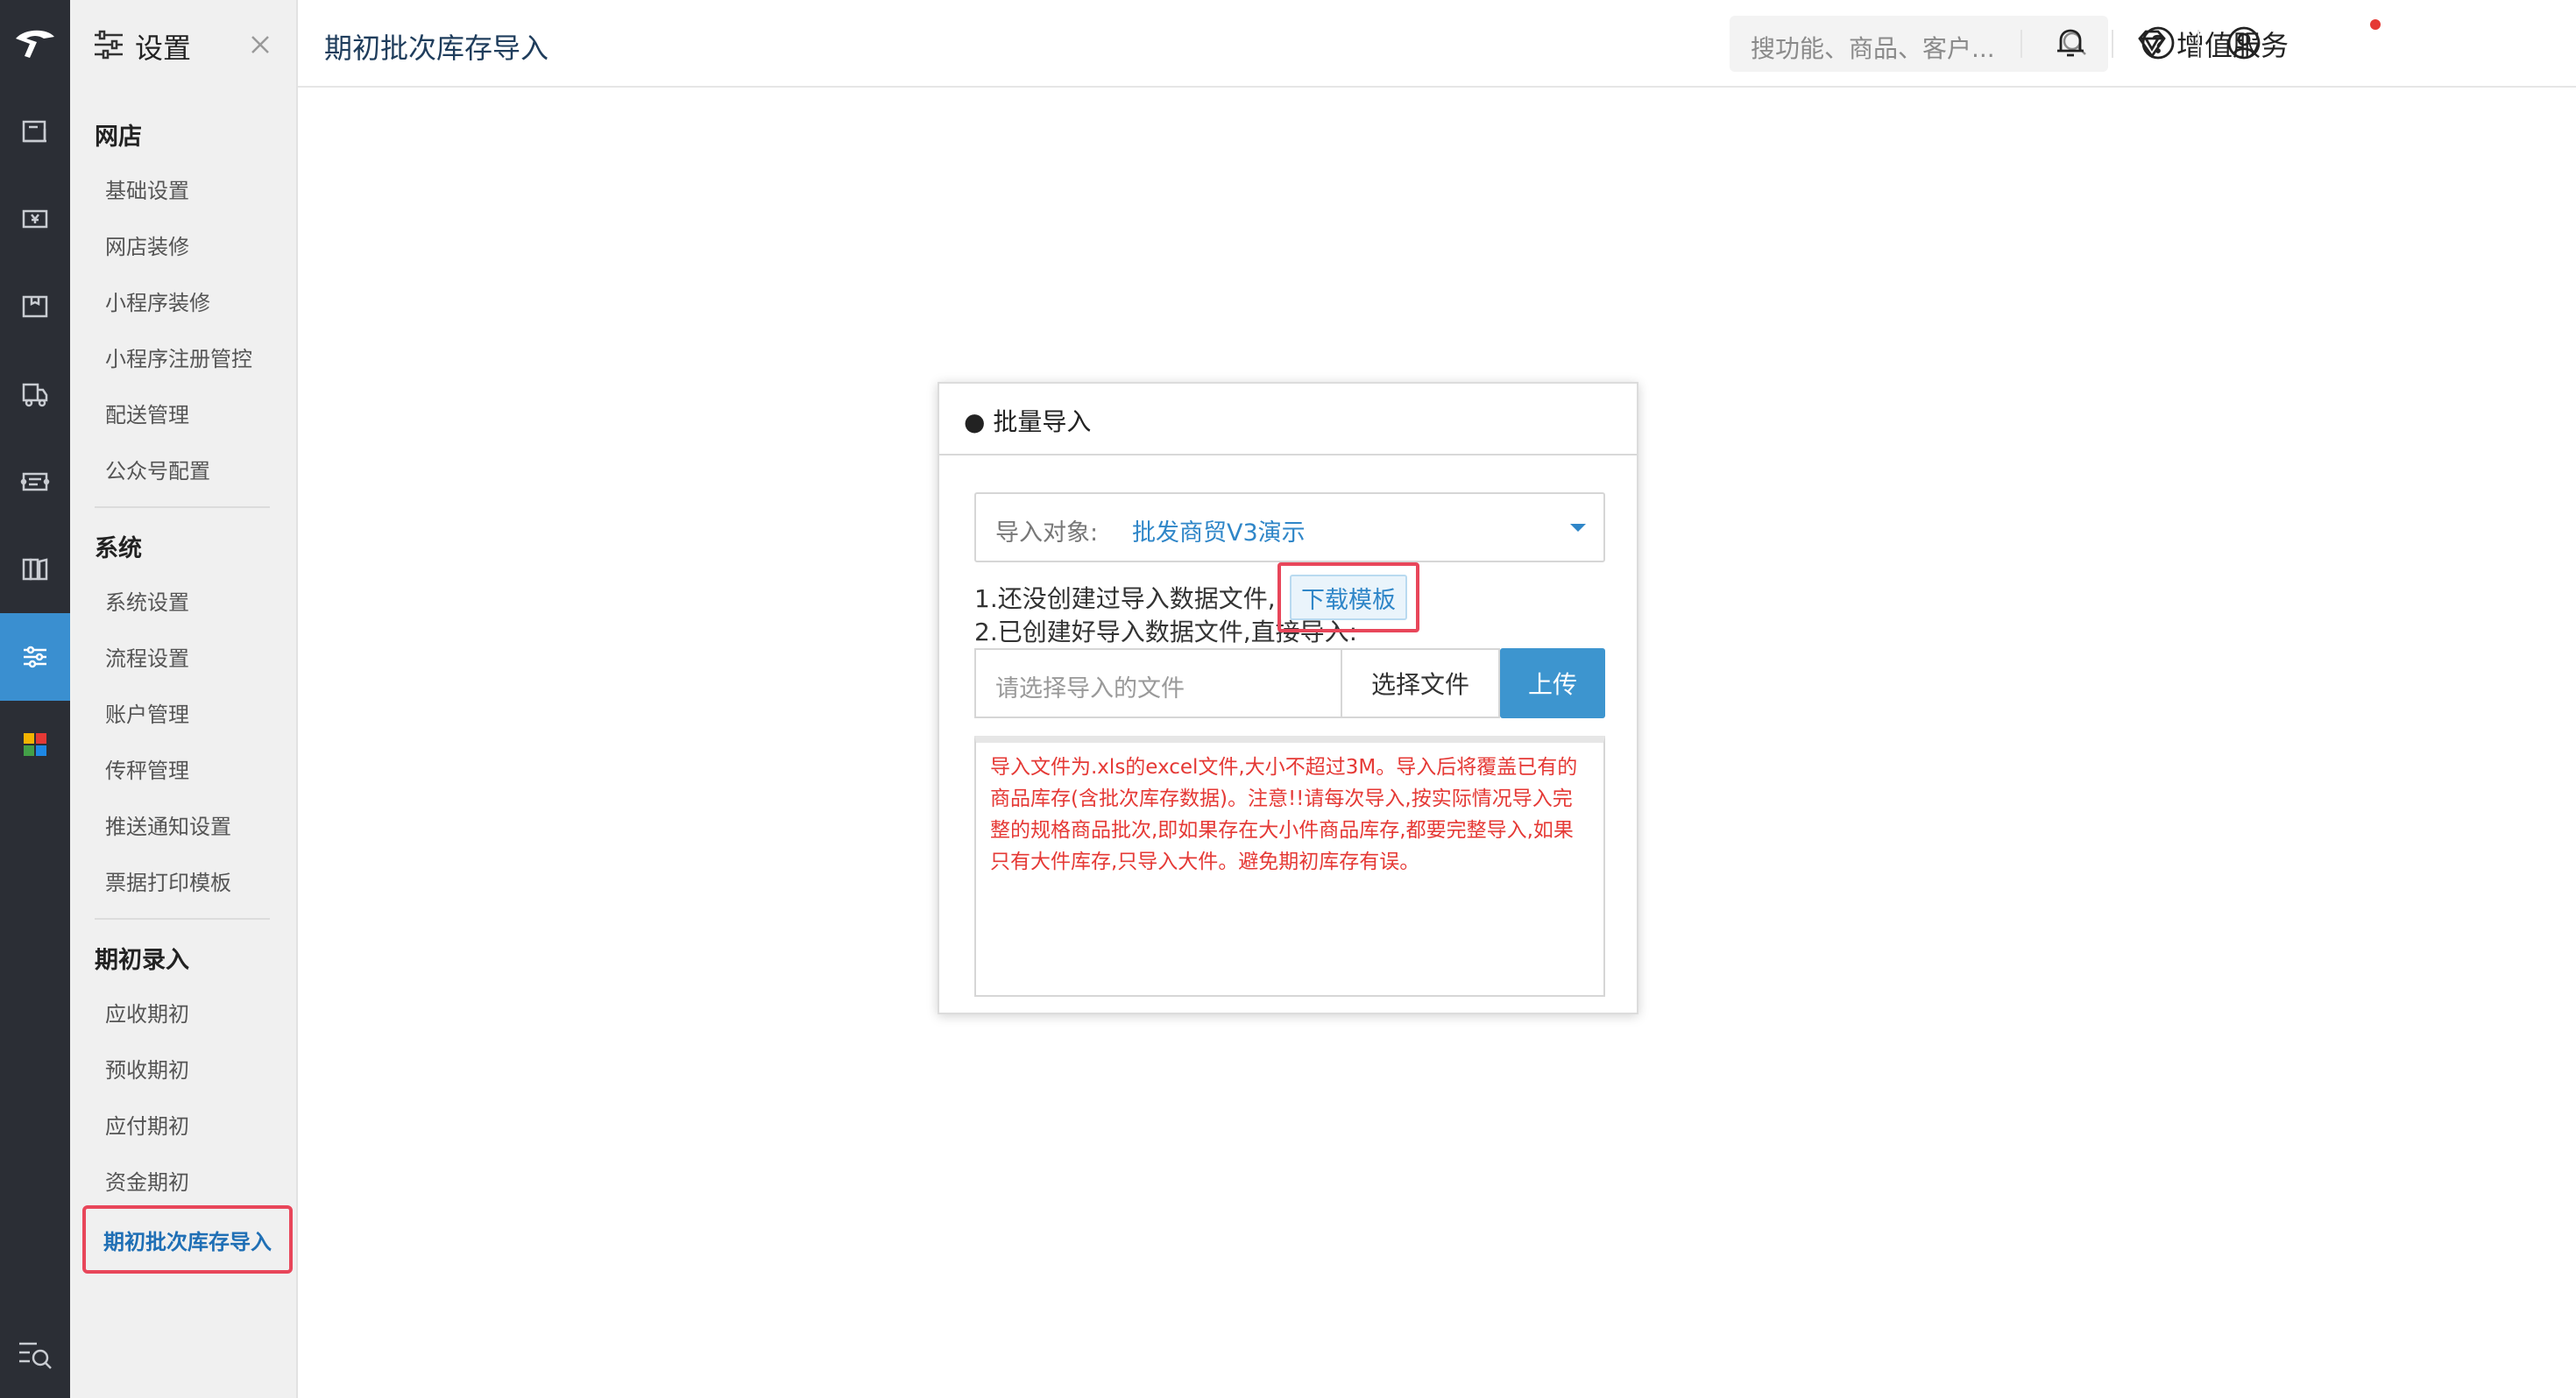  What do you see at coordinates (2070, 43) in the screenshot?
I see `bell-icon` at bounding box center [2070, 43].